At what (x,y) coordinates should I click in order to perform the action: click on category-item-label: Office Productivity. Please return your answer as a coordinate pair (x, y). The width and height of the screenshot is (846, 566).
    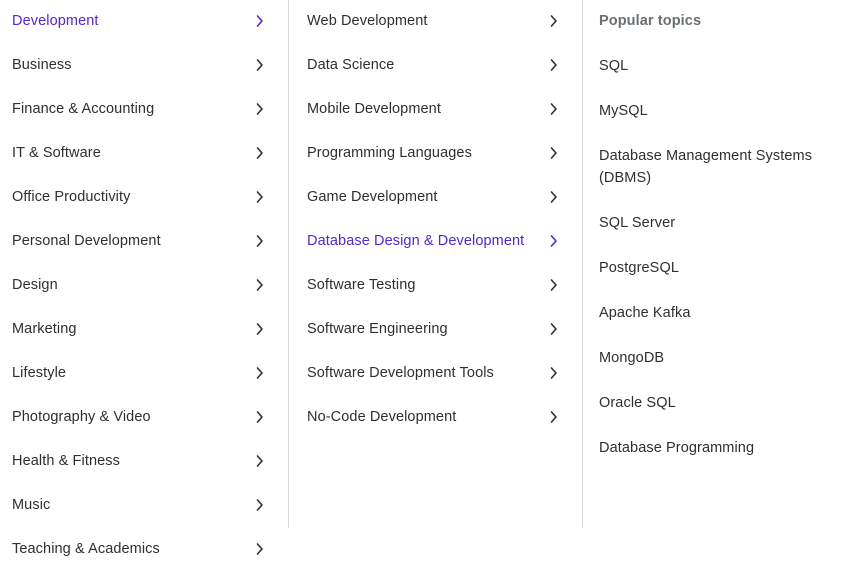
    Looking at the image, I should click on (71, 197).